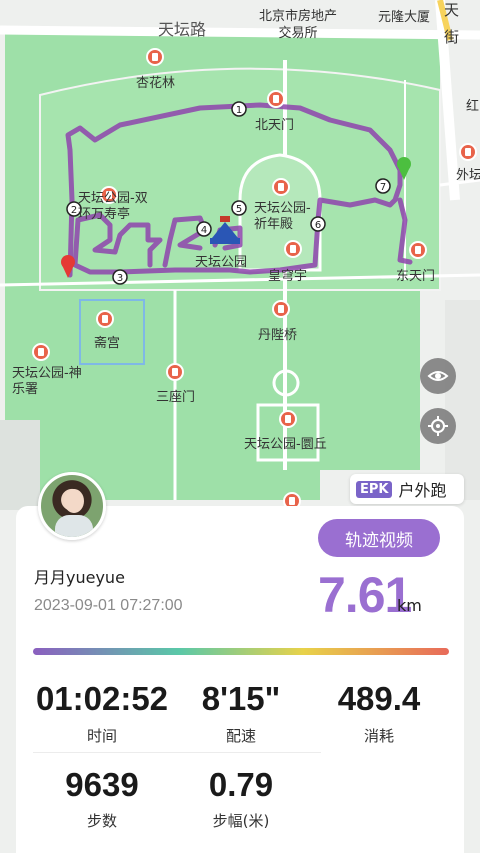 Image resolution: width=480 pixels, height=853 pixels. What do you see at coordinates (379, 538) in the screenshot?
I see `track-video-button: 轨迹视频` at bounding box center [379, 538].